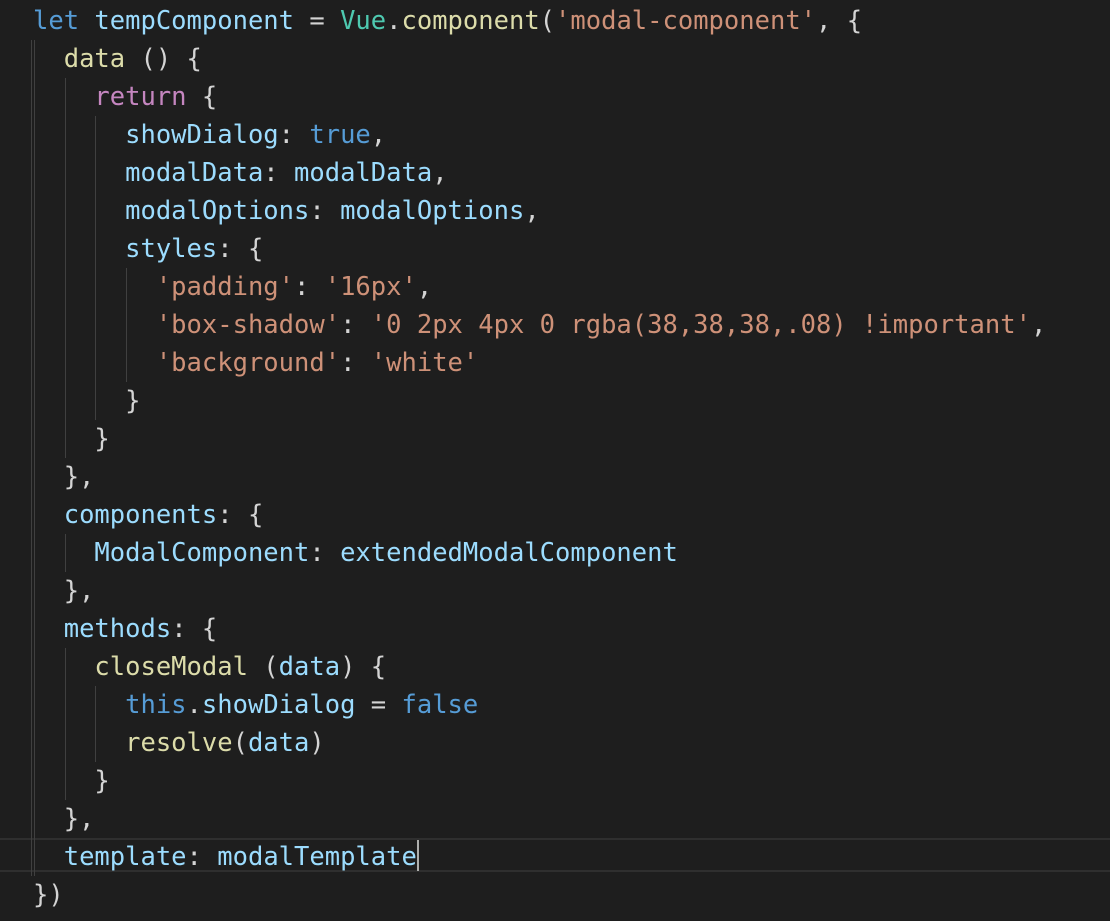  I want to click on code-line: resolve(data), so click(555, 743).